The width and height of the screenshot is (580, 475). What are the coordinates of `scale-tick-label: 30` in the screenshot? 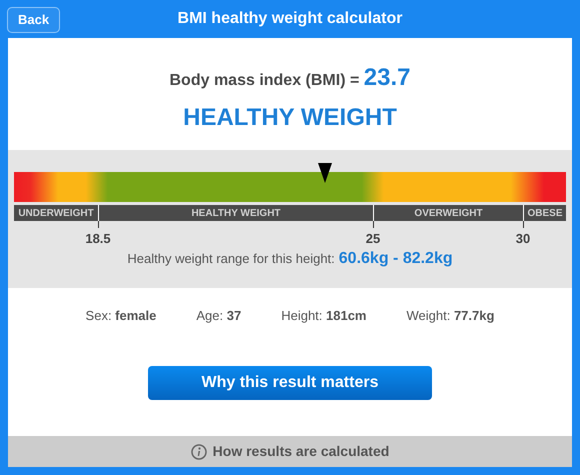 It's located at (523, 239).